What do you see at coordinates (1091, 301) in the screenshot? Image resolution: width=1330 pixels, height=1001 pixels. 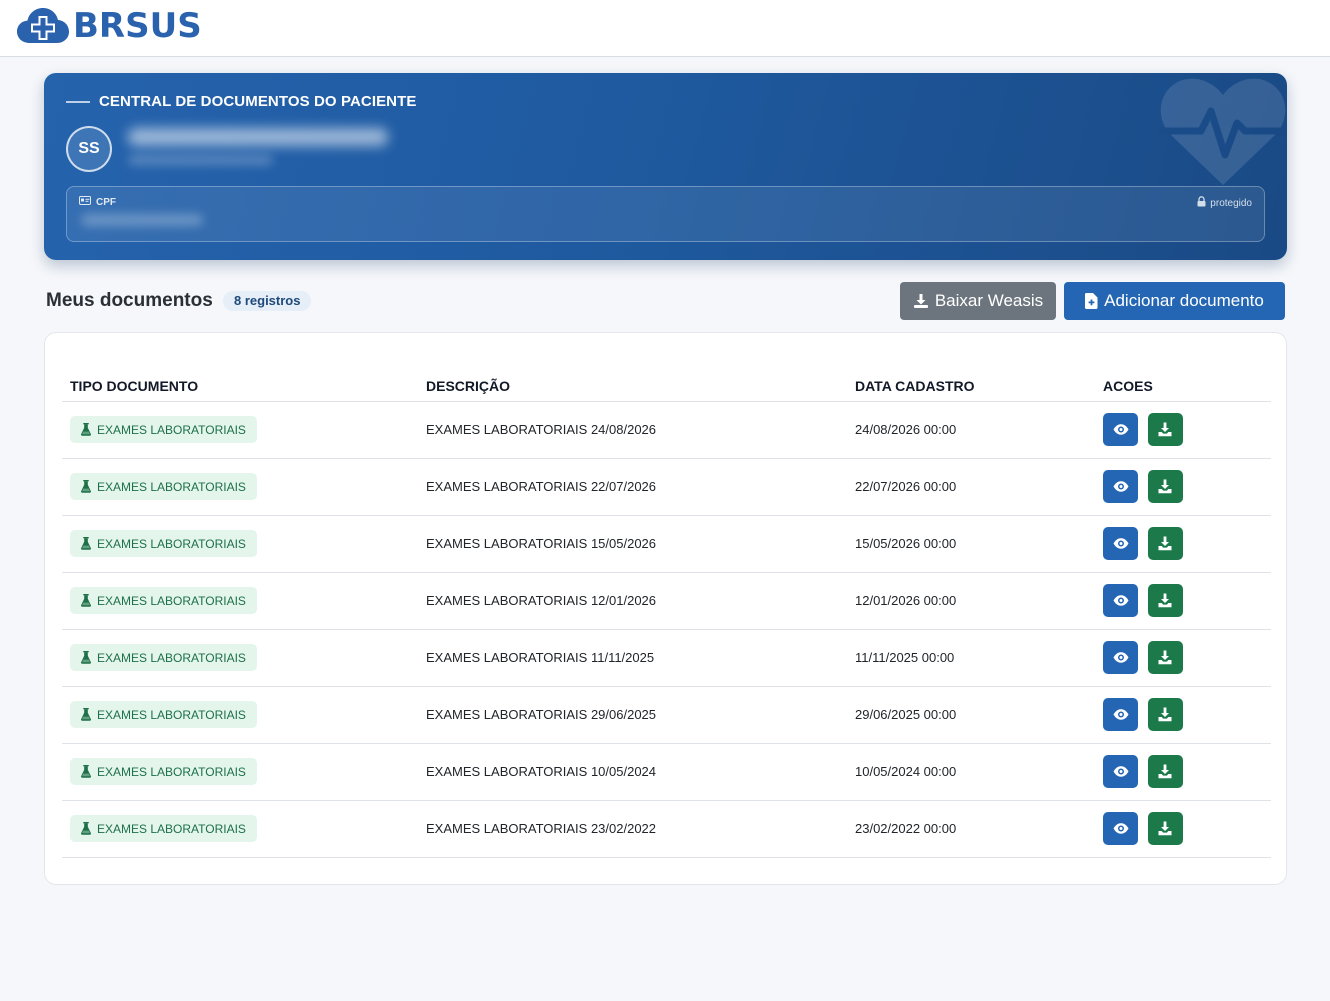 I see `file-plus-icon` at bounding box center [1091, 301].